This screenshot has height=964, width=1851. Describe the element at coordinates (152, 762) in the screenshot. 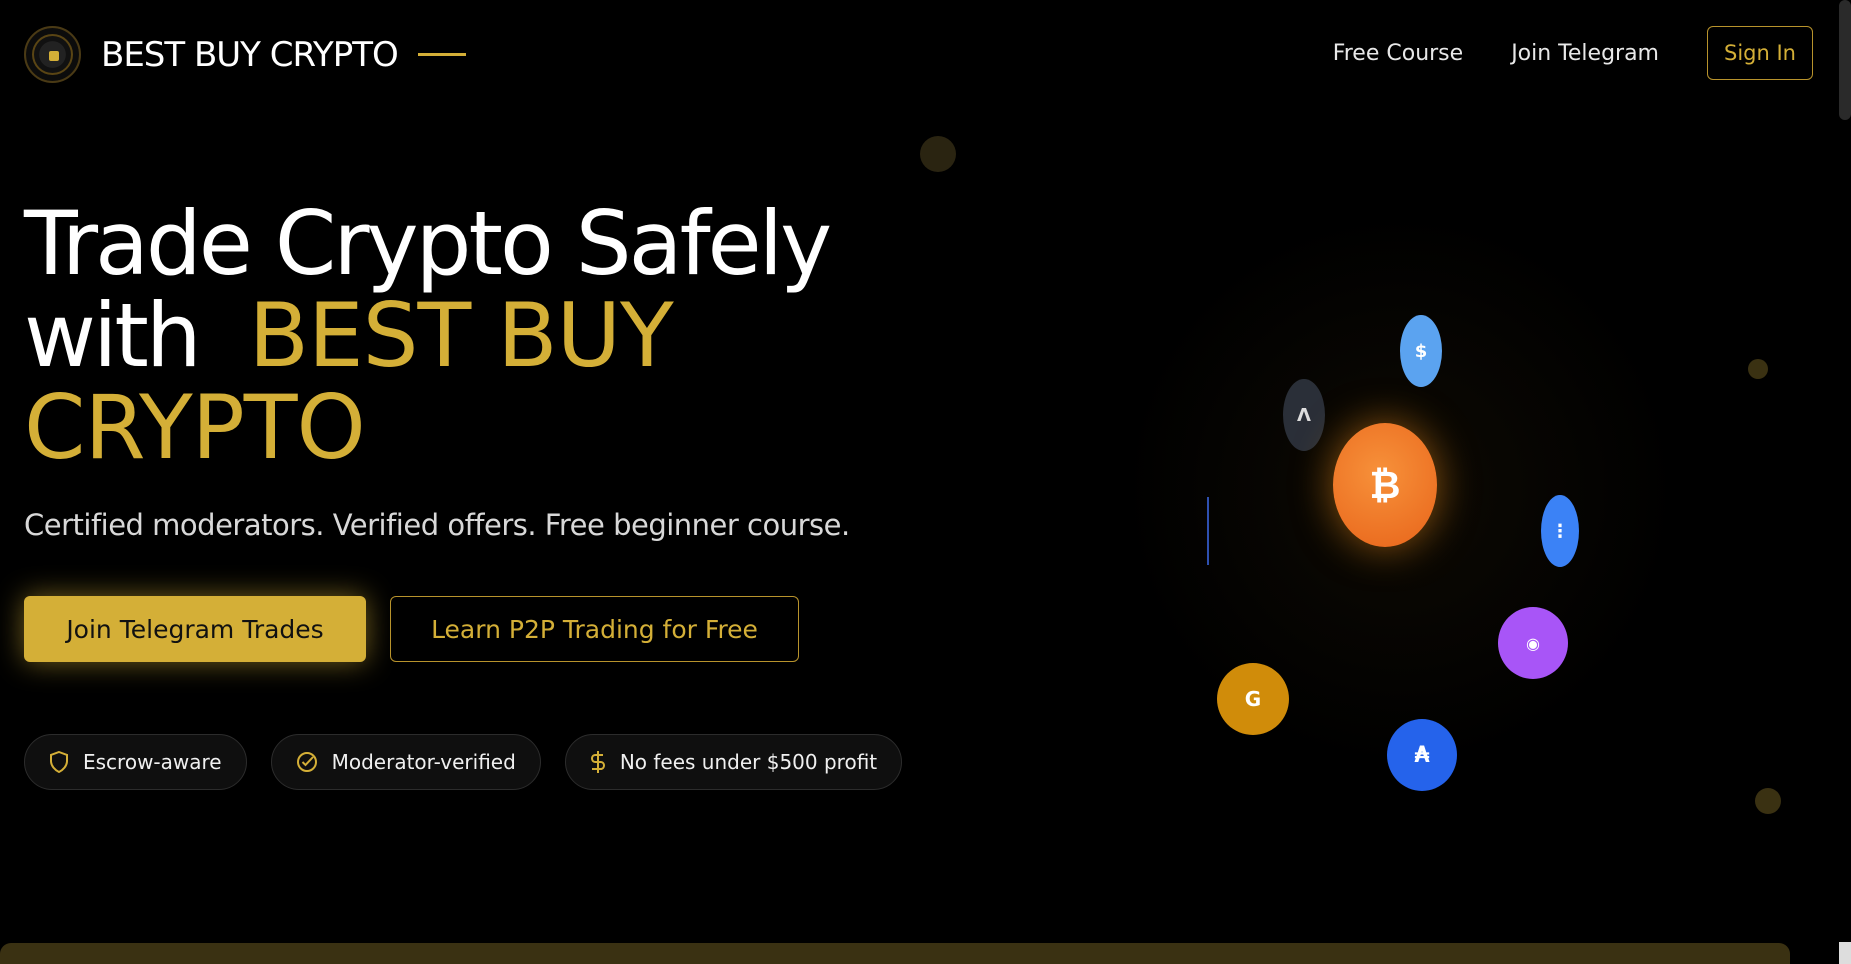

I see `badge-label: Escrow-aware` at that location.